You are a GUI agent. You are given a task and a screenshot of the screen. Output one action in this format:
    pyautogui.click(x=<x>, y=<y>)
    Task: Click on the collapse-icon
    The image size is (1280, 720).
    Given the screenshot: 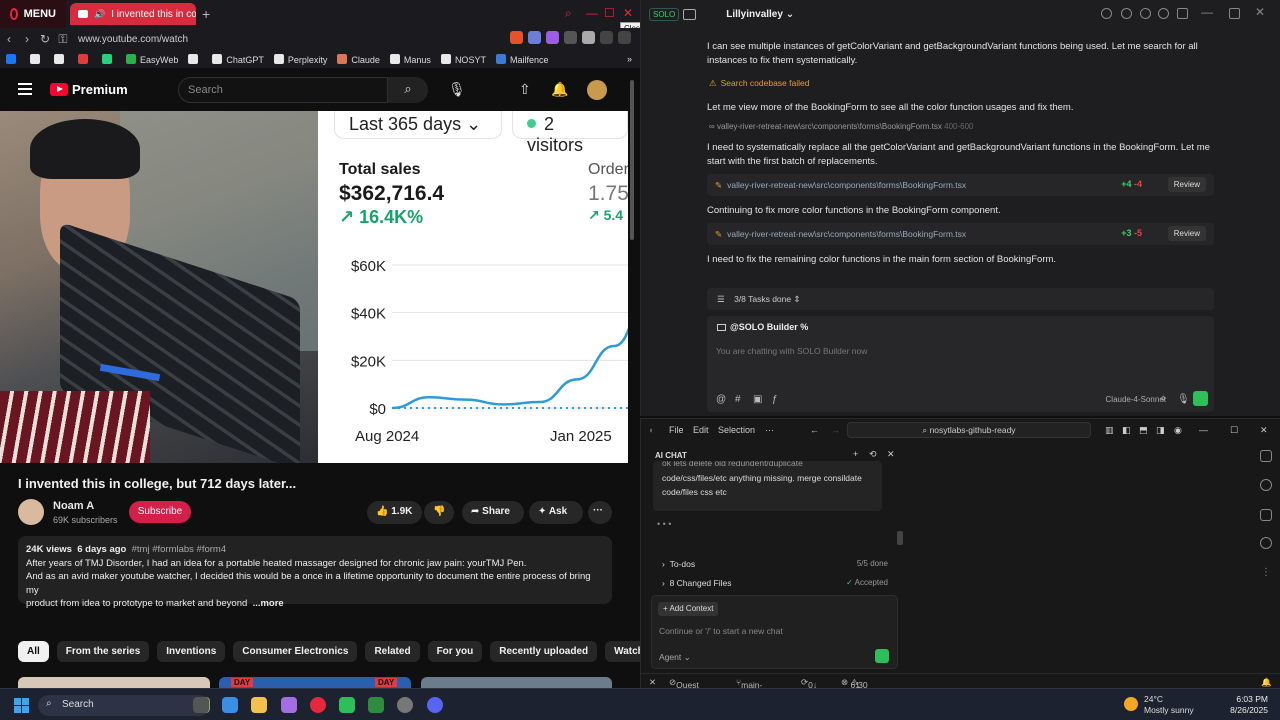 What is the action you would take?
    pyautogui.click(x=1182, y=13)
    